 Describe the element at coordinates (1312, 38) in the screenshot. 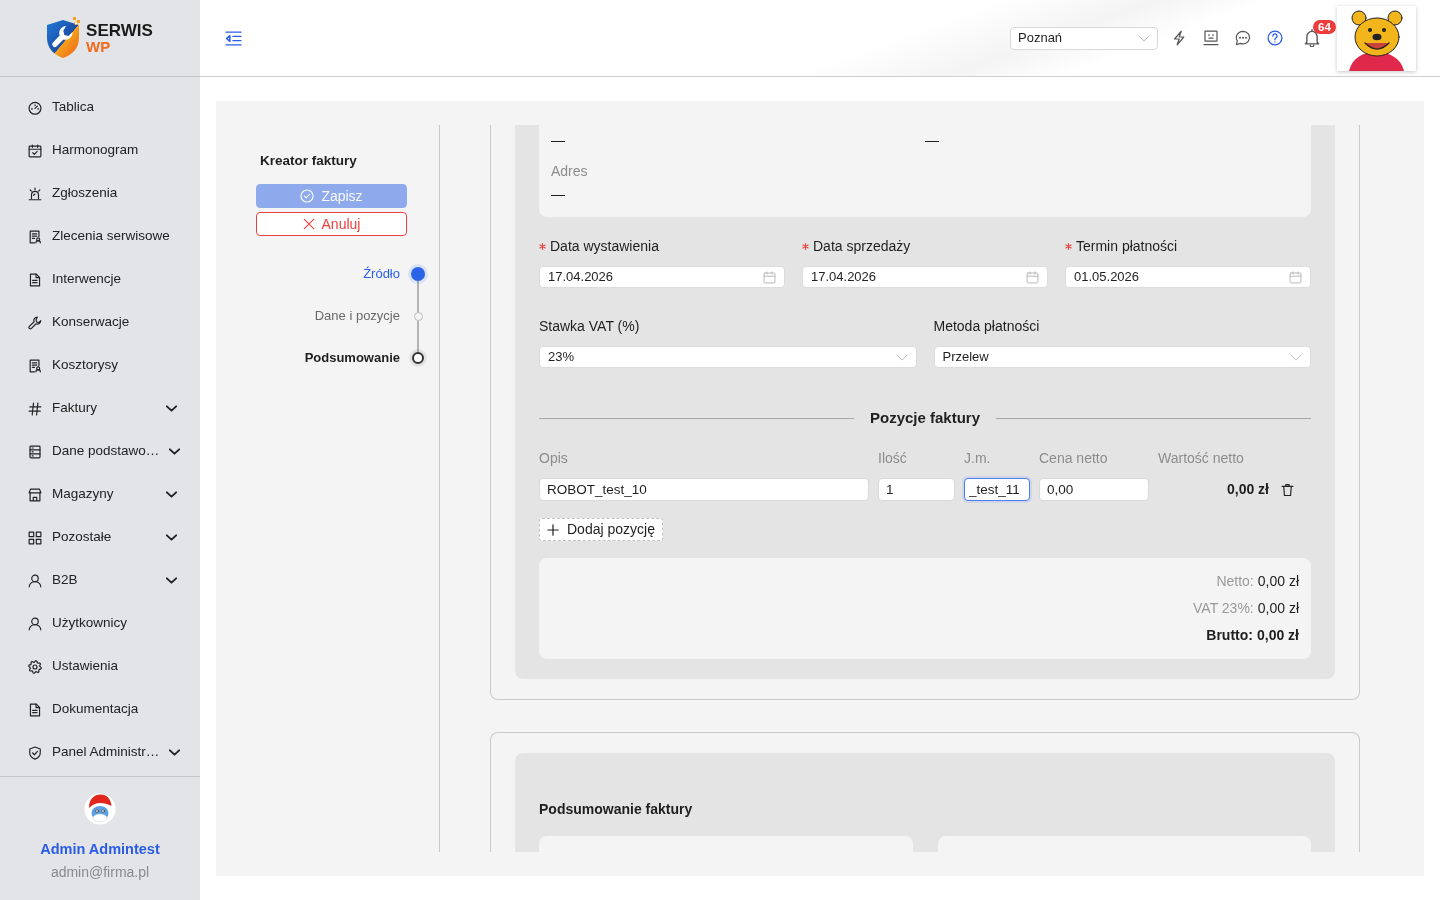

I see `bell-icon` at that location.